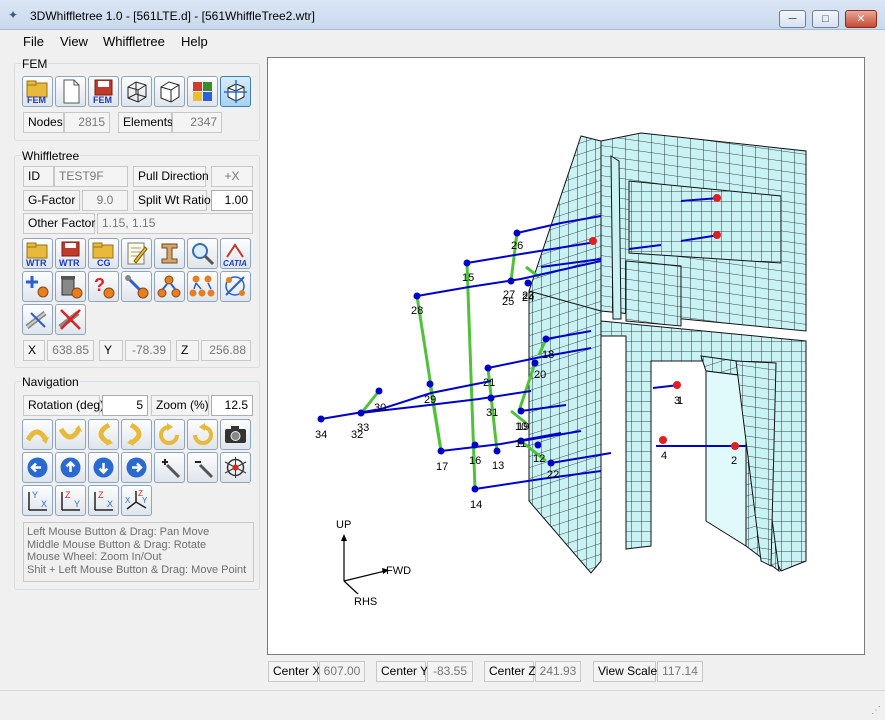  What do you see at coordinates (365, 602) in the screenshot?
I see `axis-rhs-label: RHS` at bounding box center [365, 602].